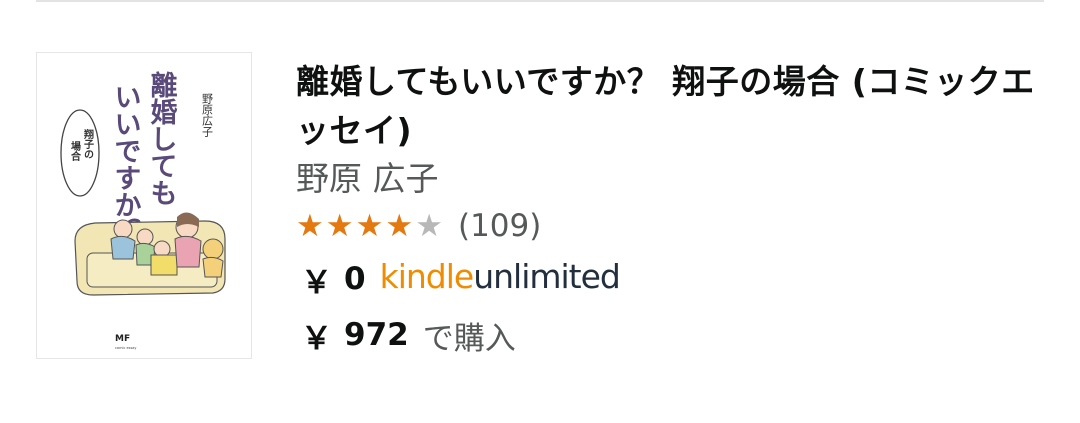  I want to click on buy-label: で購入, so click(469, 335).